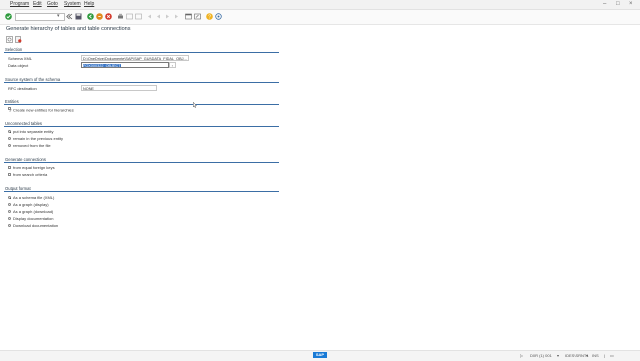 The image size is (640, 361). I want to click on last-page-icon, so click(176, 16).